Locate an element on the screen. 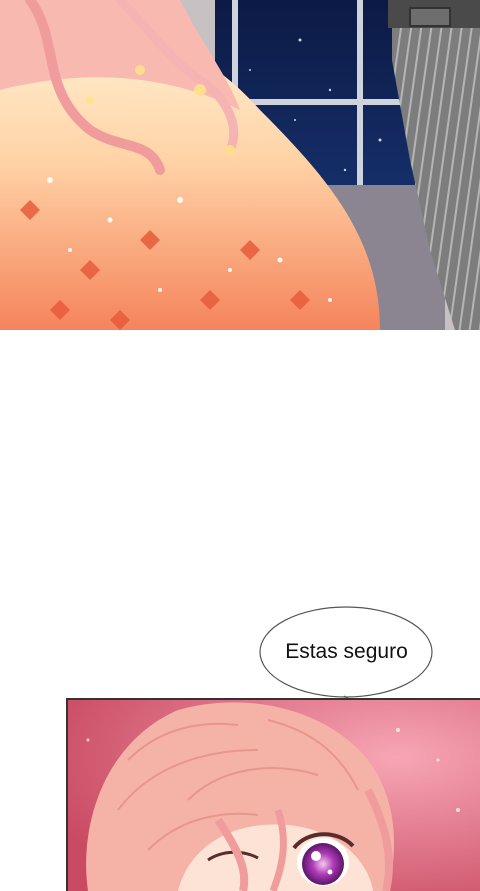 The width and height of the screenshot is (480, 891). speech-bubble-text: Estas seguro is located at coordinates (346, 651).